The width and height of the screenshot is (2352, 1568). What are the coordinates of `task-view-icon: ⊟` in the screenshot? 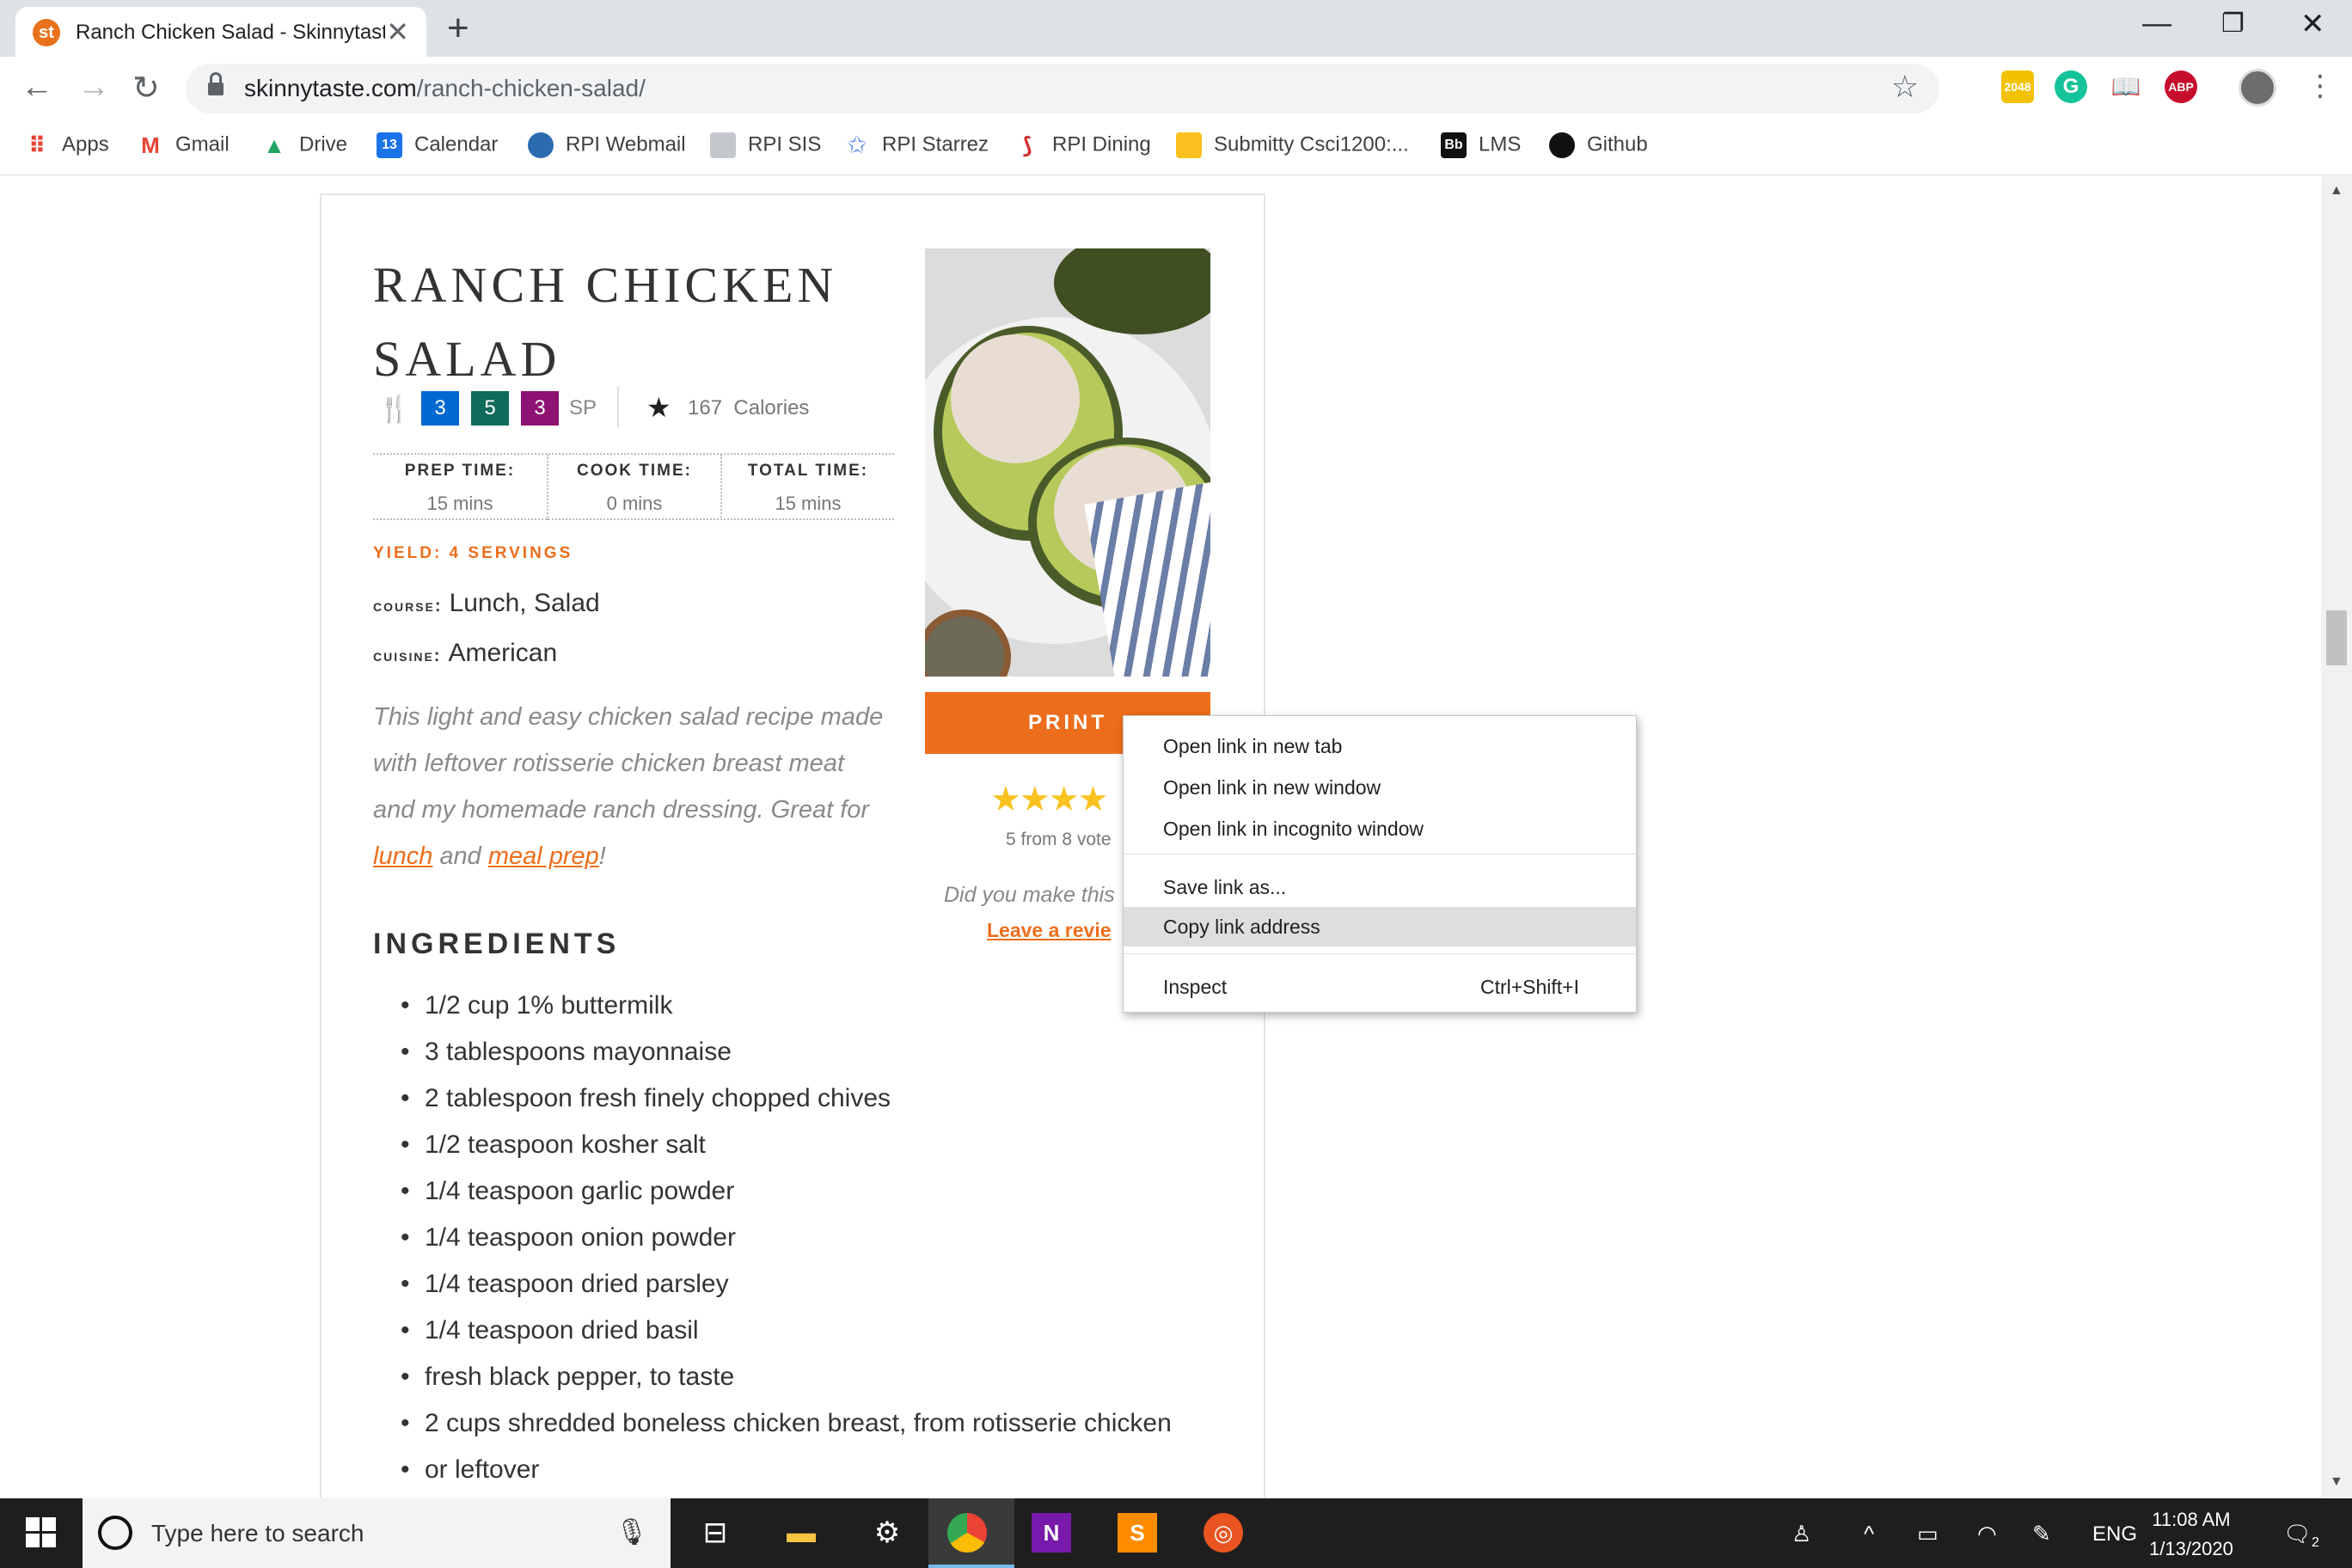 It's located at (715, 1533).